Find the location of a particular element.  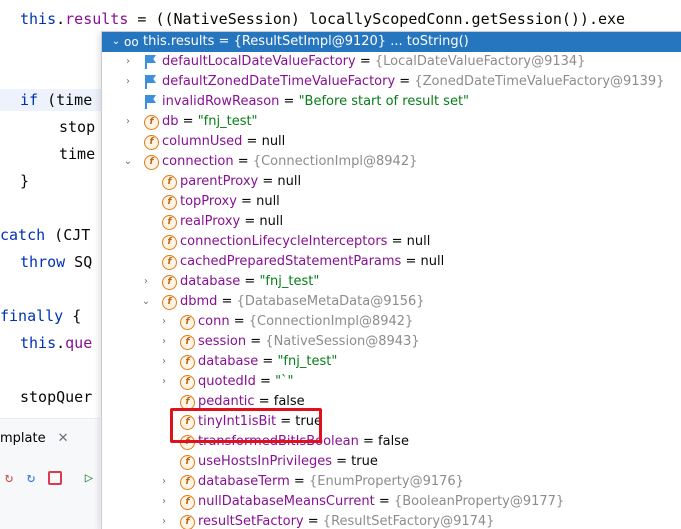

field-name: quotedId is located at coordinates (227, 381).